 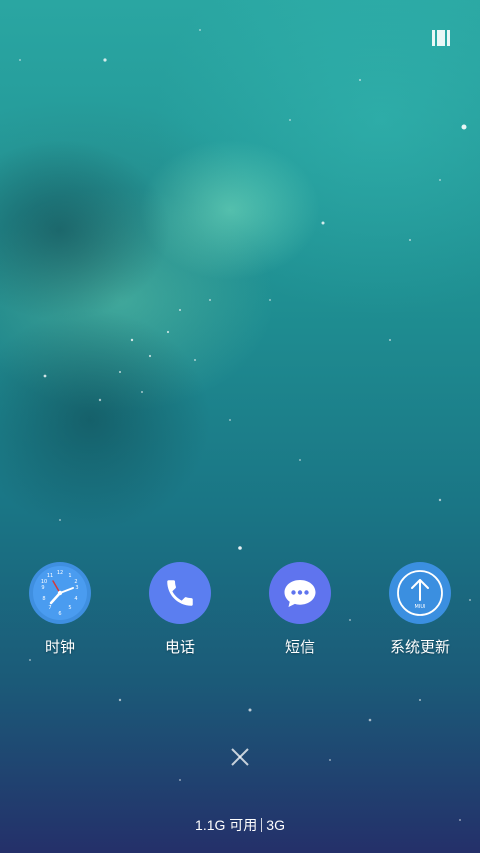 What do you see at coordinates (420, 593) in the screenshot?
I see `update-icon: MIUI` at bounding box center [420, 593].